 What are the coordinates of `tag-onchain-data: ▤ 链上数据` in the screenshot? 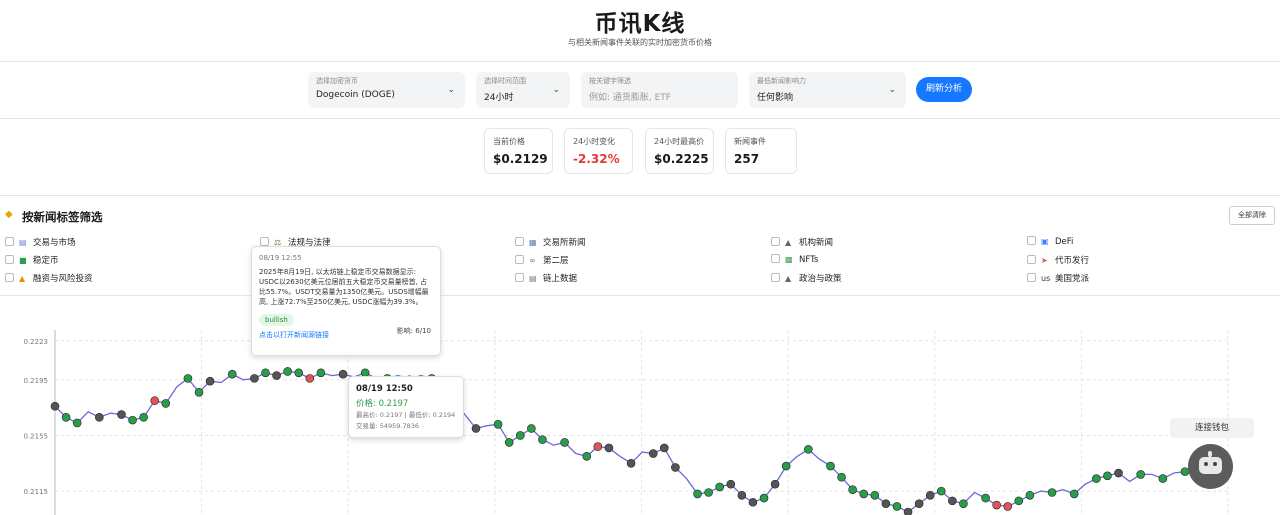 It's located at (546, 279).